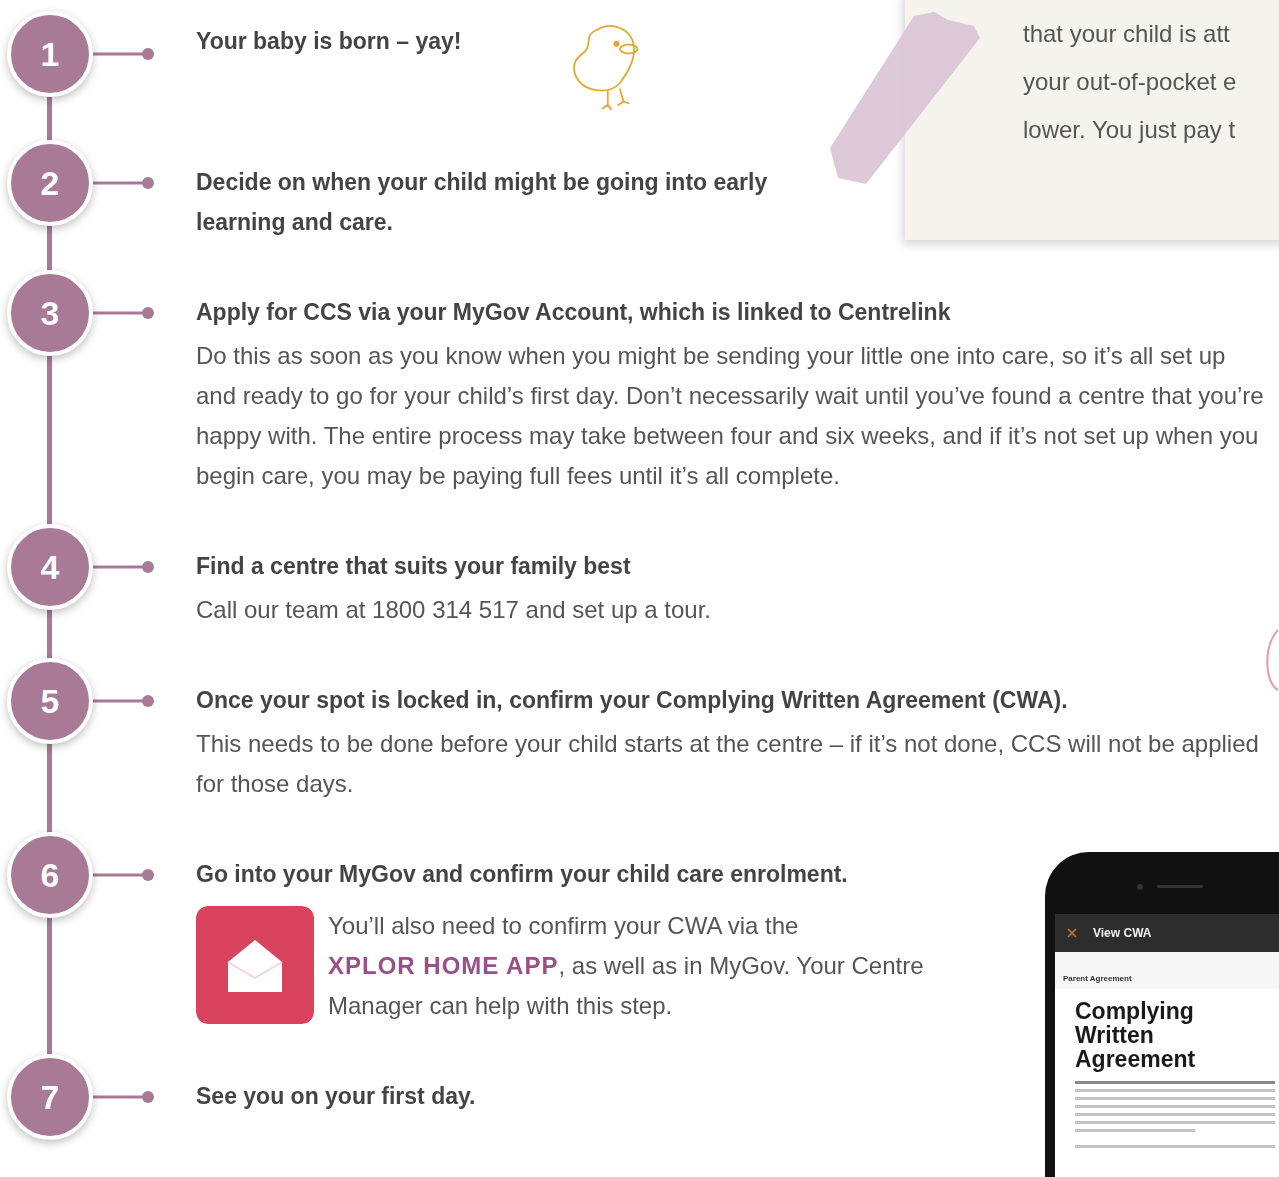  Describe the element at coordinates (1136, 1035) in the screenshot. I see `agreement-heading: Complying Written Agreement` at that location.